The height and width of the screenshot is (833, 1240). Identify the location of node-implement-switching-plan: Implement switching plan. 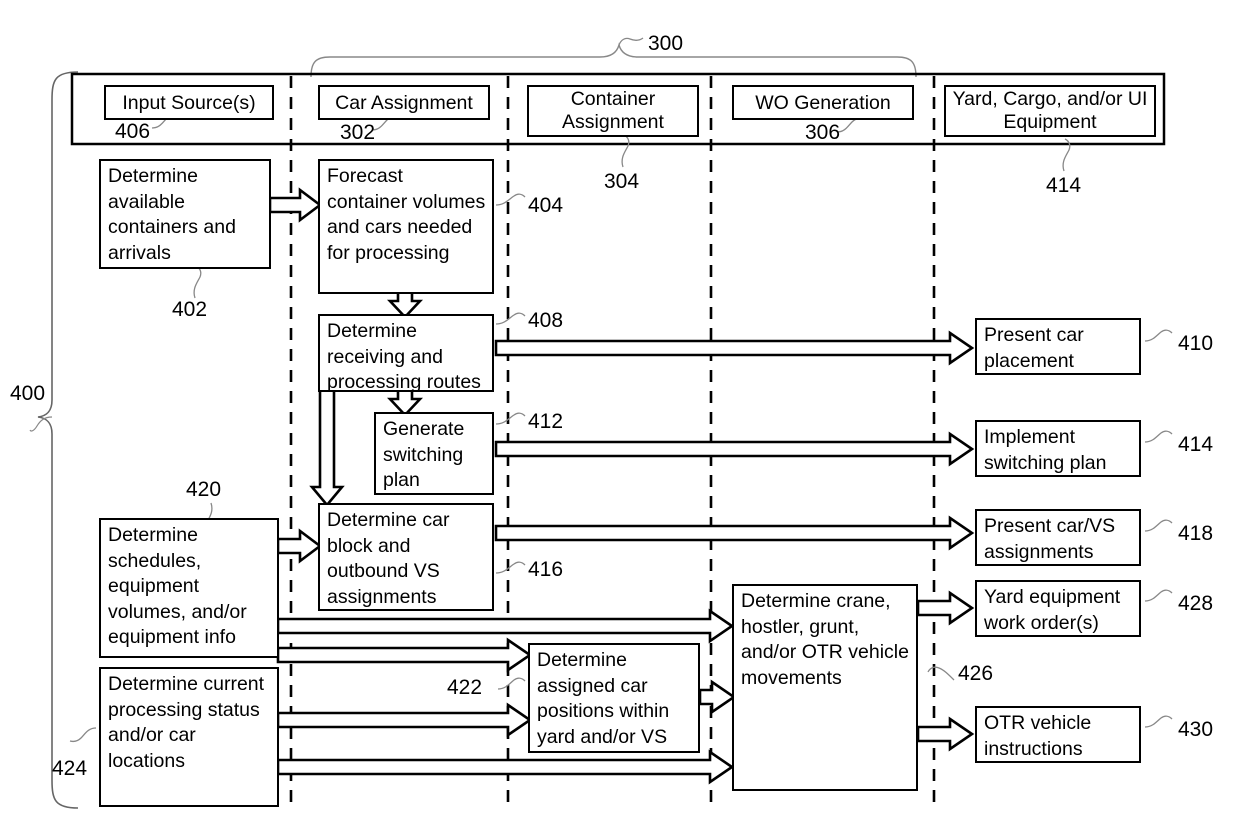
(1058, 448).